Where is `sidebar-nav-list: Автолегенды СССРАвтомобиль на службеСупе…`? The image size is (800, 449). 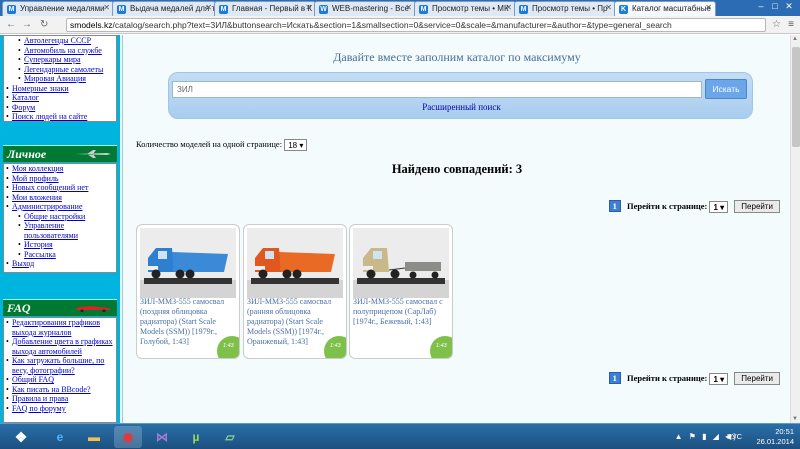 sidebar-nav-list: Автолегенды СССРАвтомобиль на службеСупе… is located at coordinates (60, 79).